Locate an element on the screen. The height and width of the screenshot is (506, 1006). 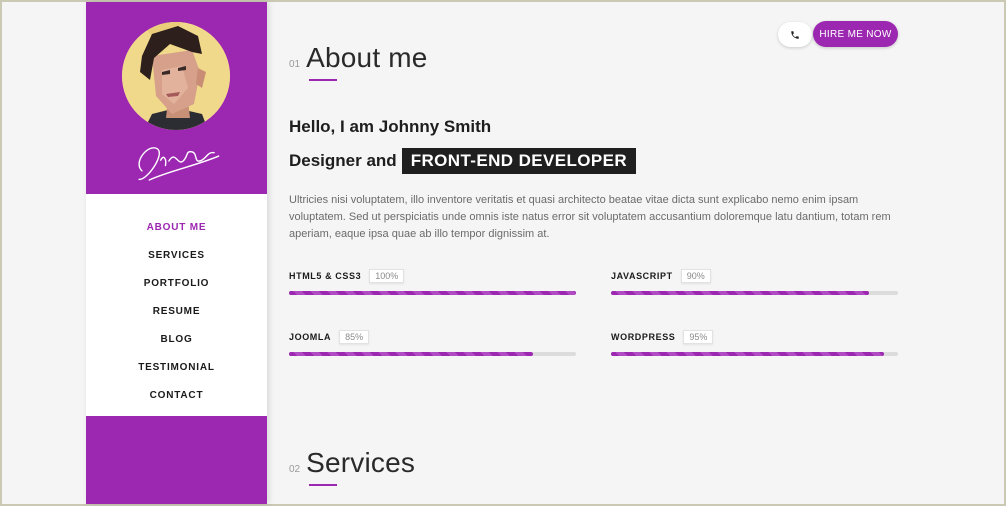
section-number: 01 is located at coordinates (295, 64).